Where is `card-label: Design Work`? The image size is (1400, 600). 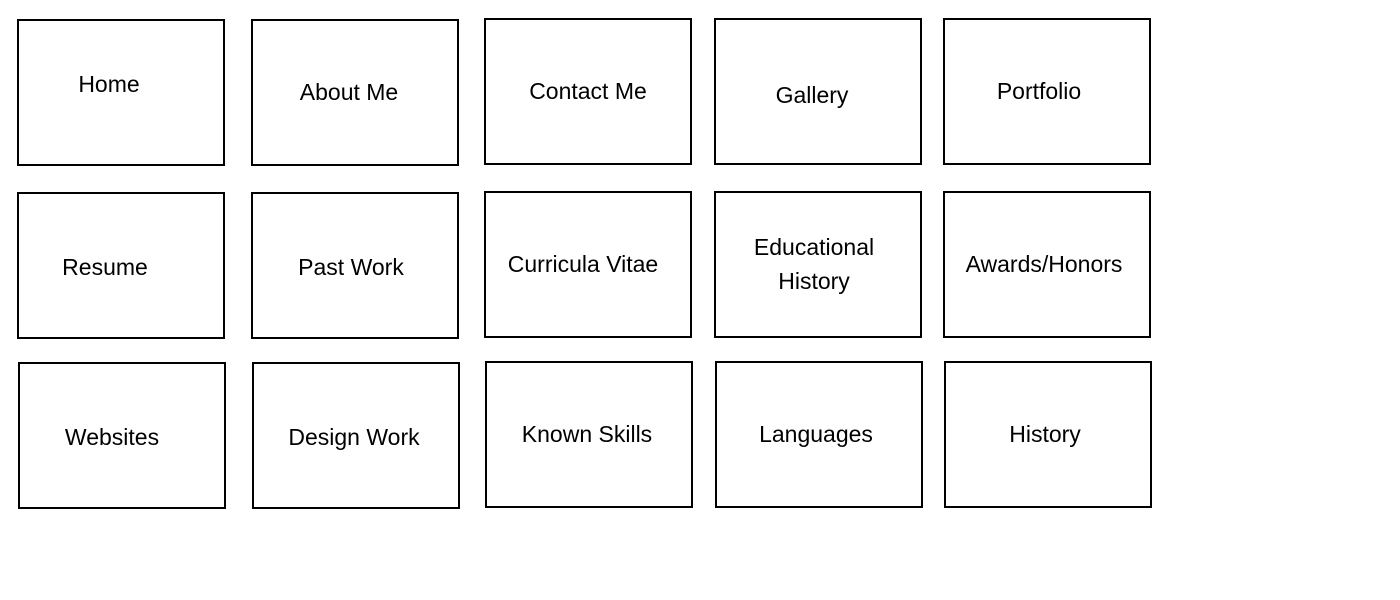
card-label: Design Work is located at coordinates (354, 436).